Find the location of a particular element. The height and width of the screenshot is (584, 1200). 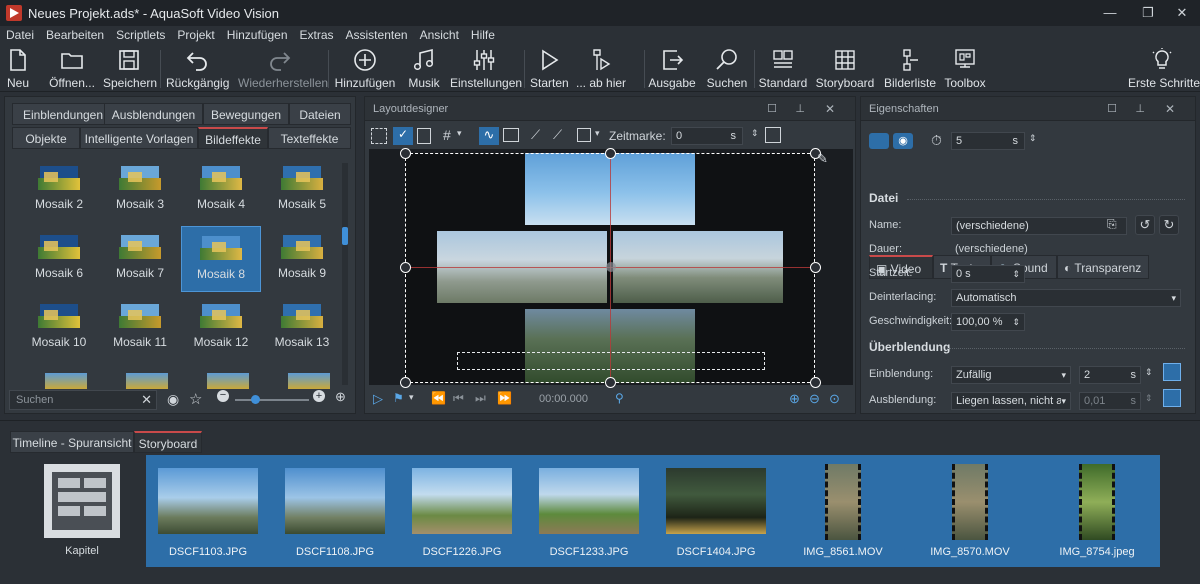

save-button: Speichern is located at coordinates (130, 68).